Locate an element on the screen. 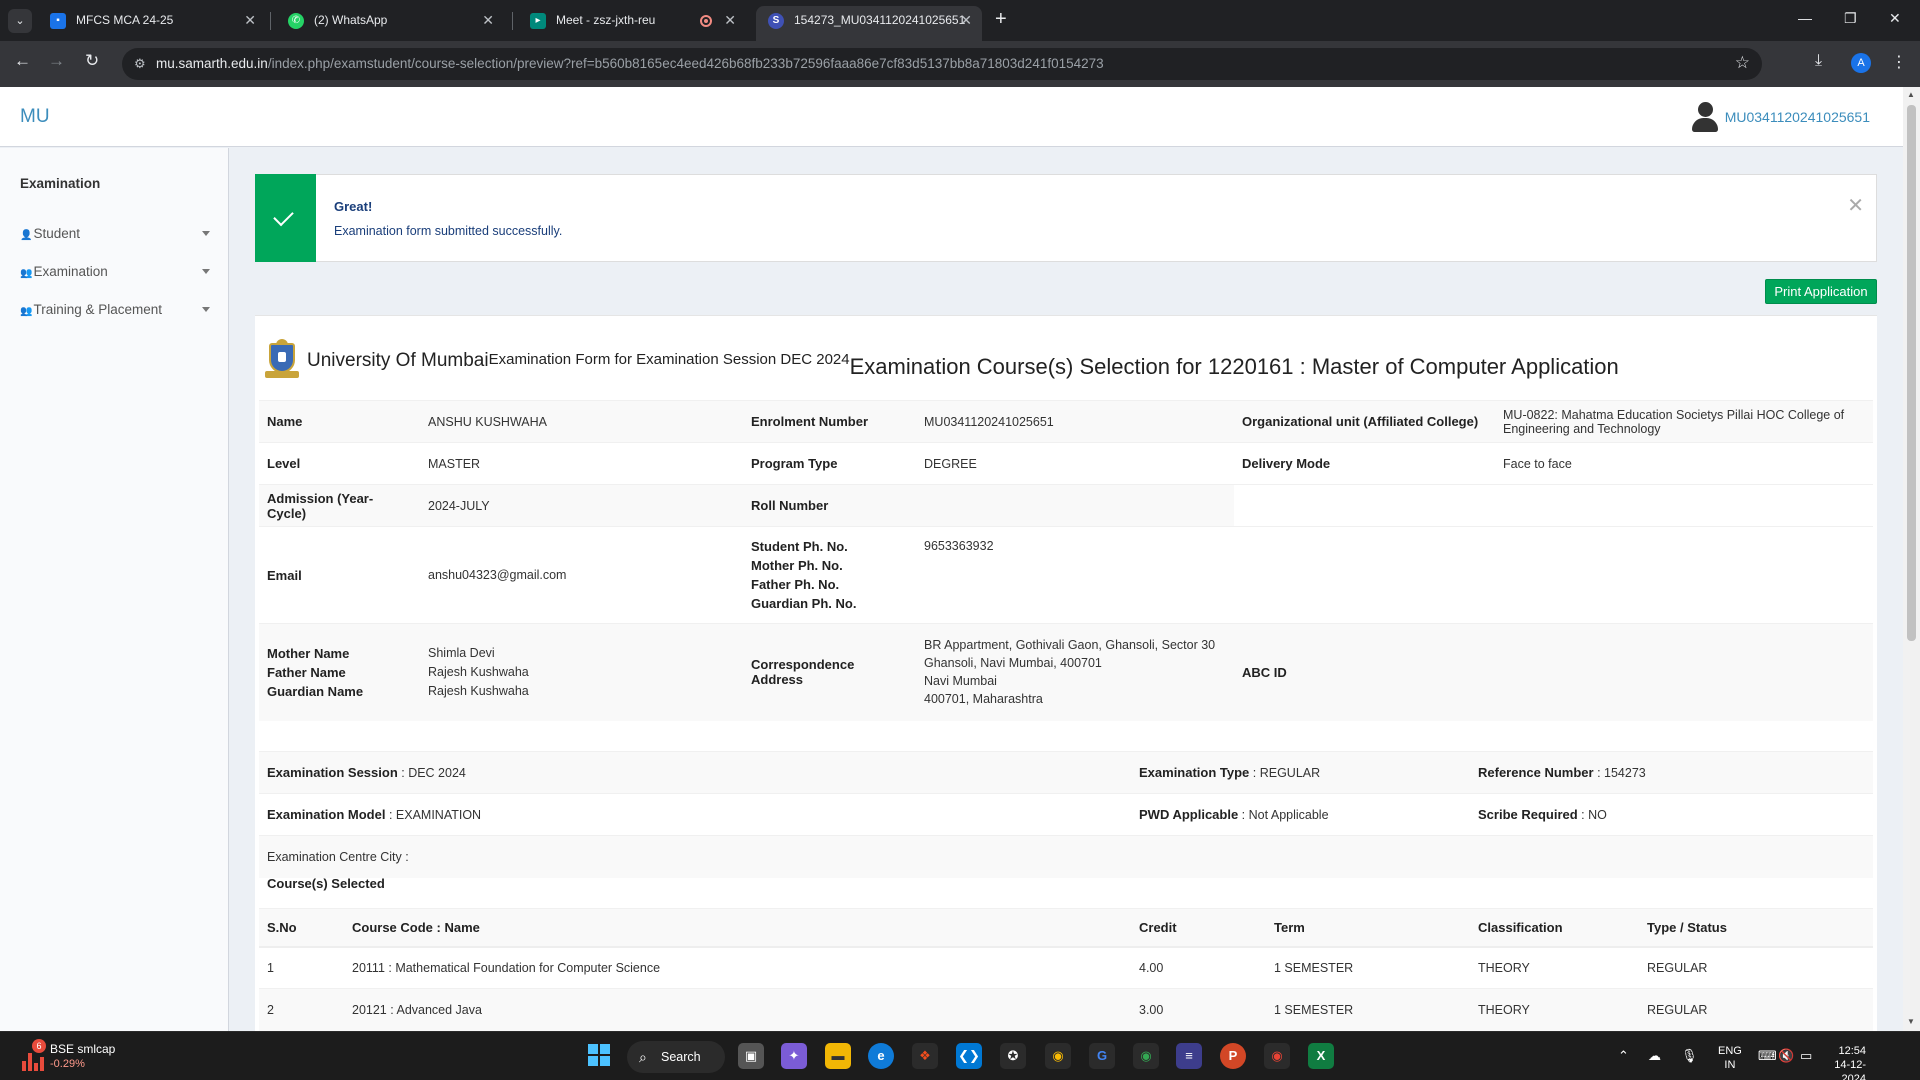 This screenshot has height=1080, width=1920. forward-icon: → is located at coordinates (56, 61).